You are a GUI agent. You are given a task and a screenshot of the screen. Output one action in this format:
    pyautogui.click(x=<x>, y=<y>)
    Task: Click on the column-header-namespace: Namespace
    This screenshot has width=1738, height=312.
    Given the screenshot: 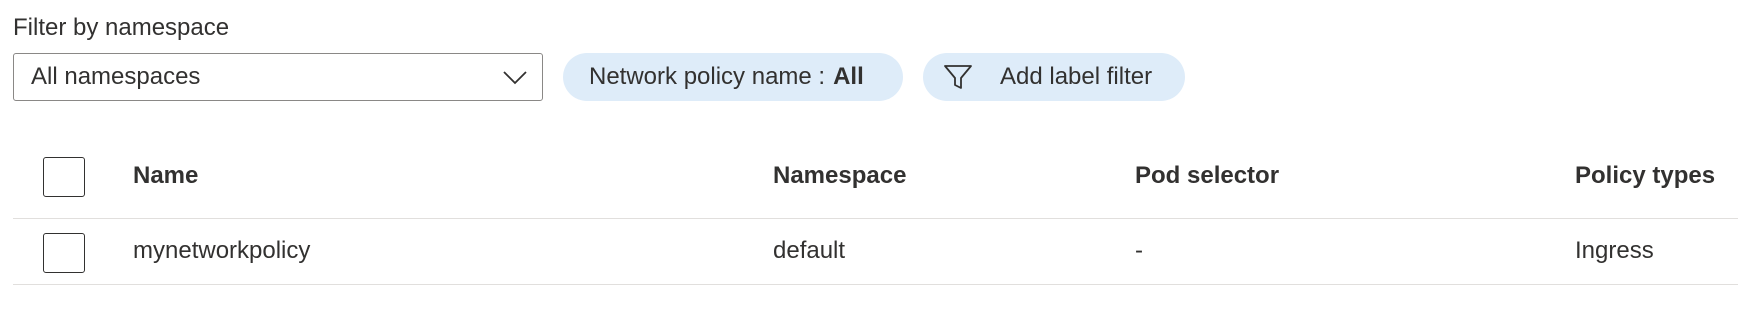 What is the action you would take?
    pyautogui.click(x=839, y=176)
    